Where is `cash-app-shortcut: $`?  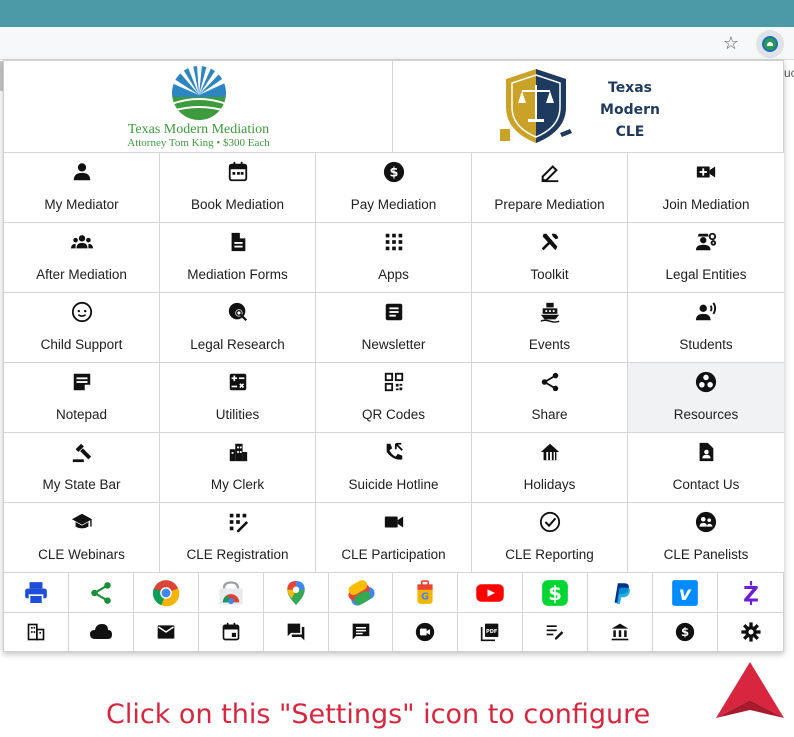 cash-app-shortcut: $ is located at coordinates (556, 592).